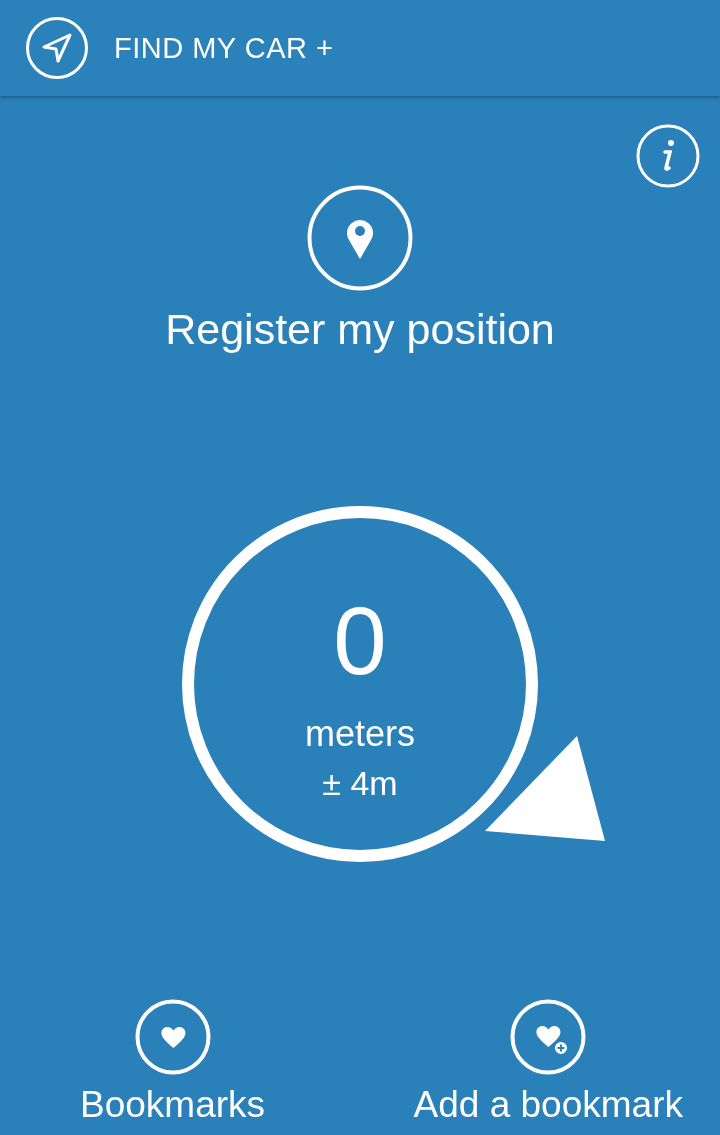 This screenshot has width=720, height=1135. Describe the element at coordinates (360, 783) in the screenshot. I see `accuracy-label: ± 4m` at that location.